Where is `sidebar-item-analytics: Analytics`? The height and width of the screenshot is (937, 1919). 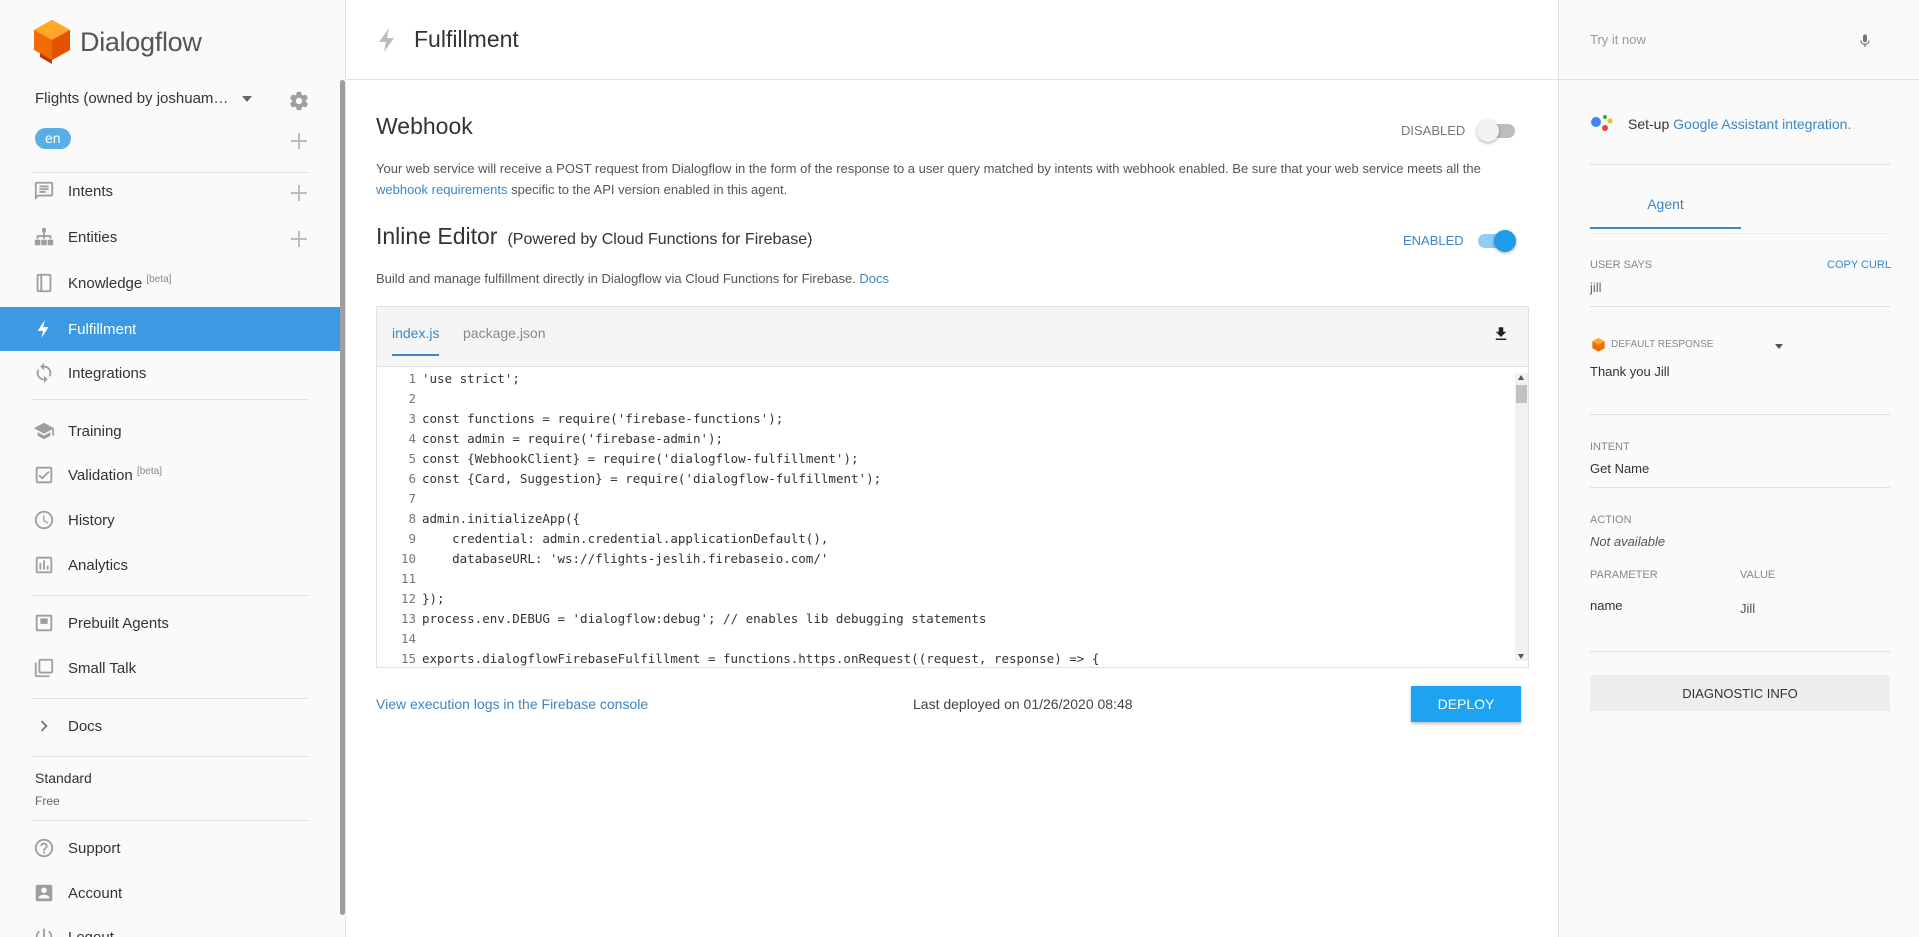 sidebar-item-analytics: Analytics is located at coordinates (170, 565).